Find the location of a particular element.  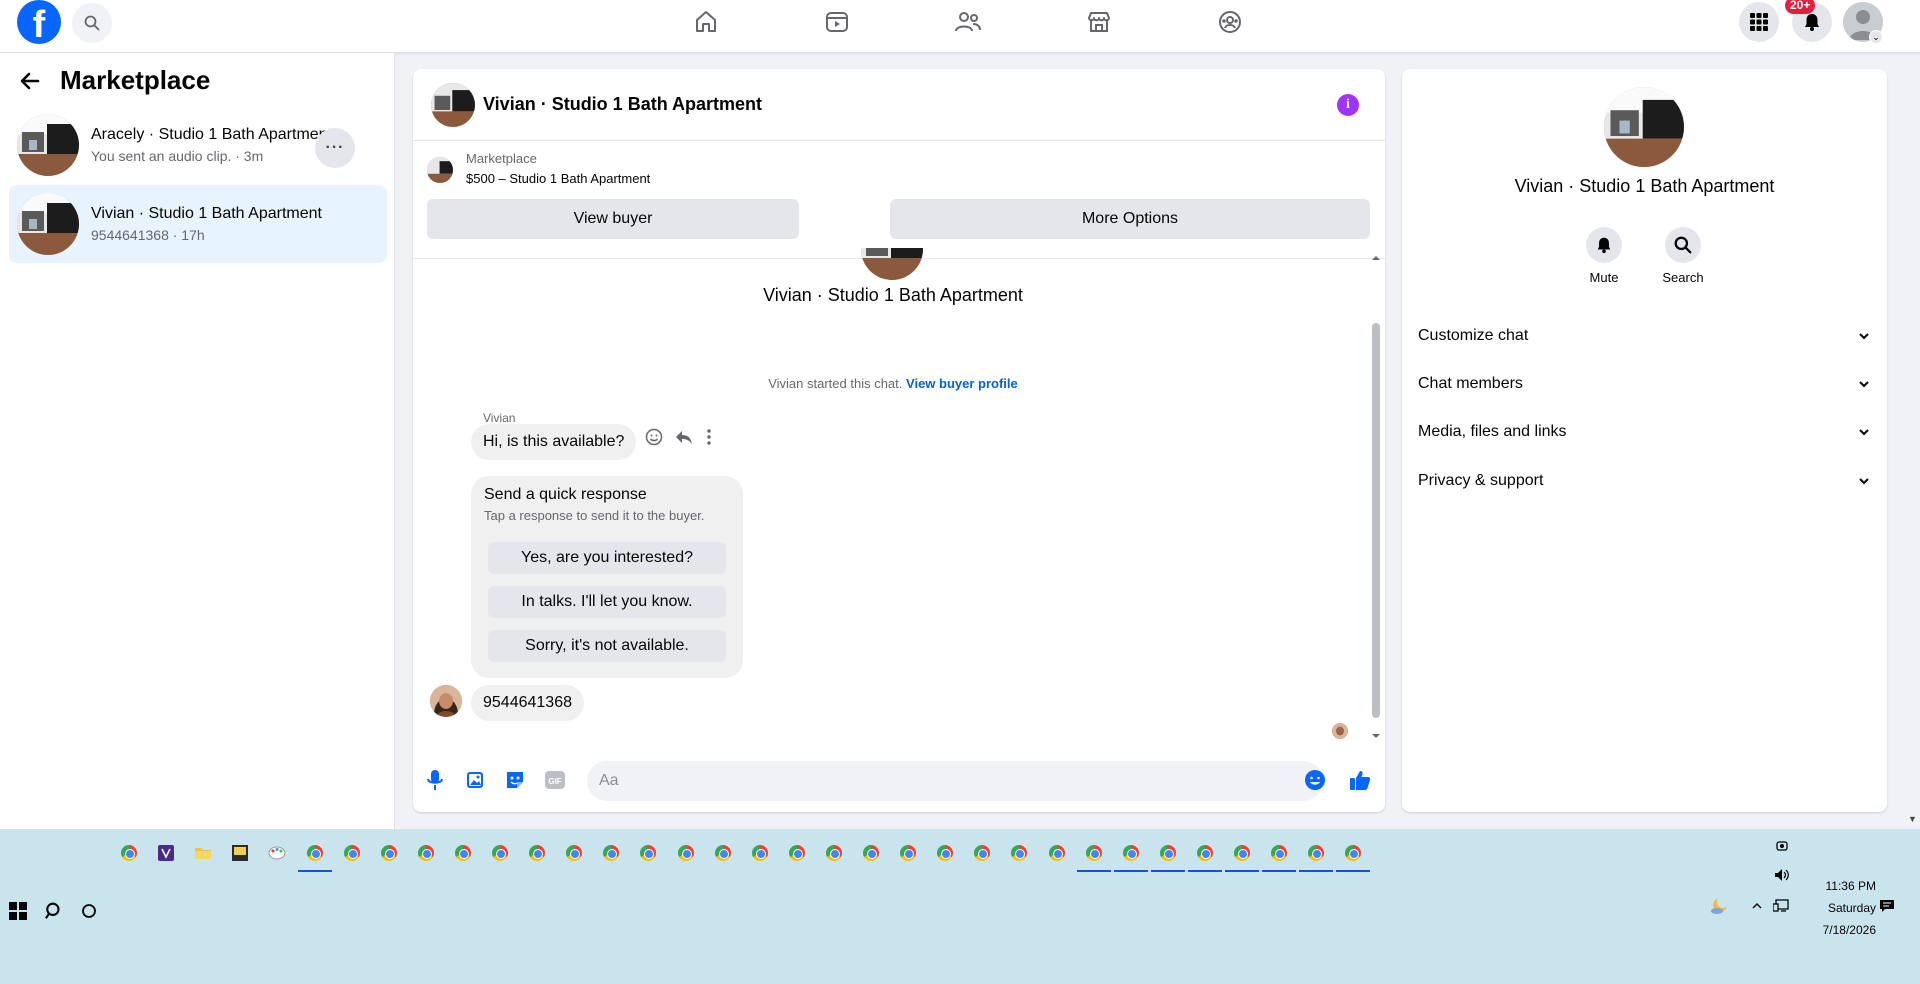

nav-groups is located at coordinates (1229, 22).